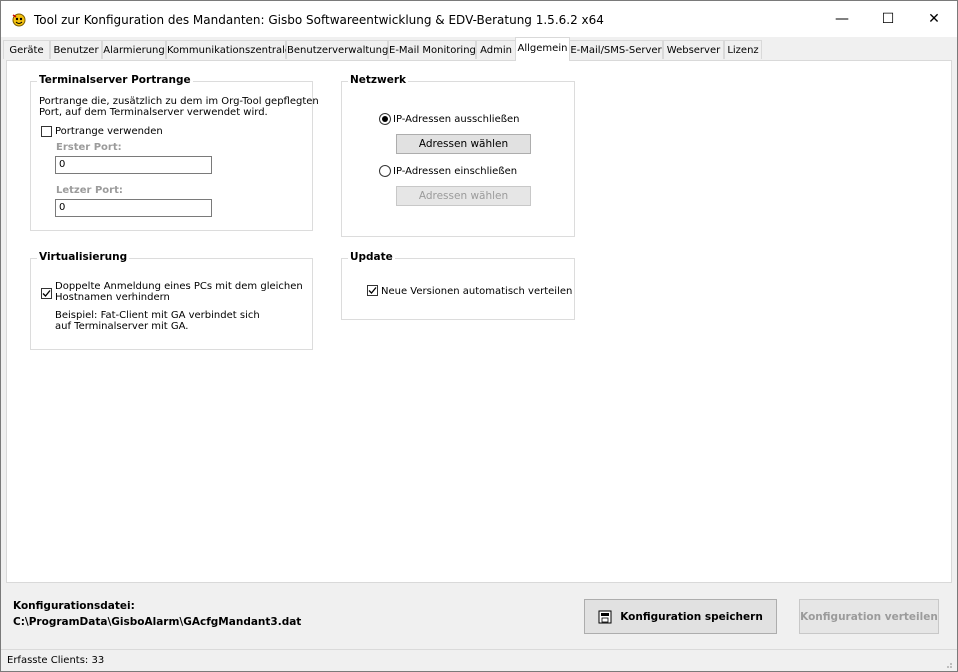  Describe the element at coordinates (477, 291) in the screenshot. I see `auto-distribute-label: Neue Versionen automatisch verteilen` at that location.